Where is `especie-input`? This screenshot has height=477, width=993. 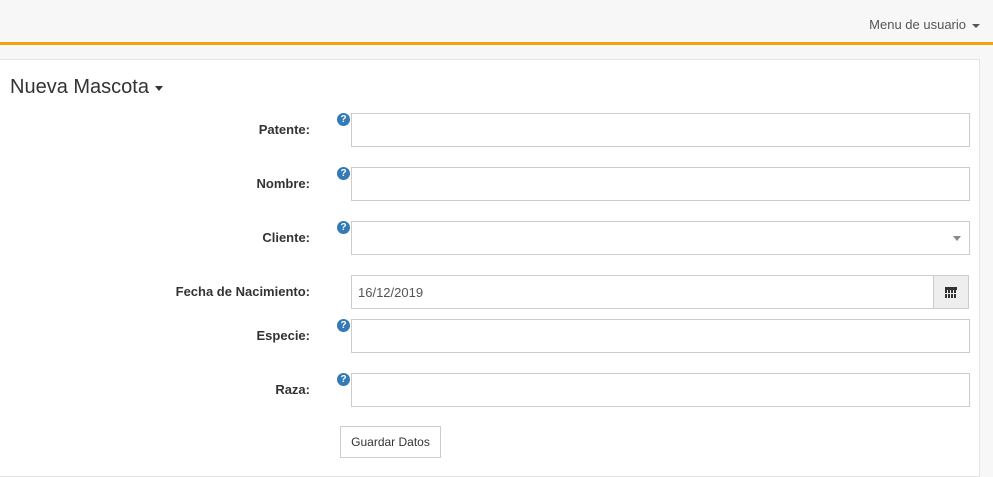
especie-input is located at coordinates (660, 336).